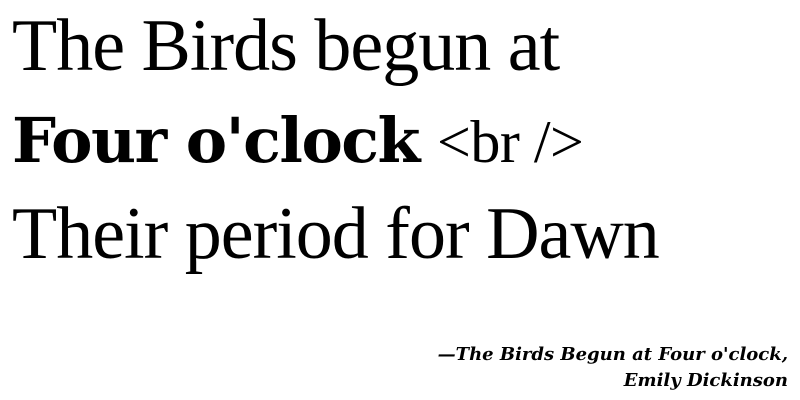  Describe the element at coordinates (705, 380) in the screenshot. I see `attribution-author: Emily Dickinson` at that location.